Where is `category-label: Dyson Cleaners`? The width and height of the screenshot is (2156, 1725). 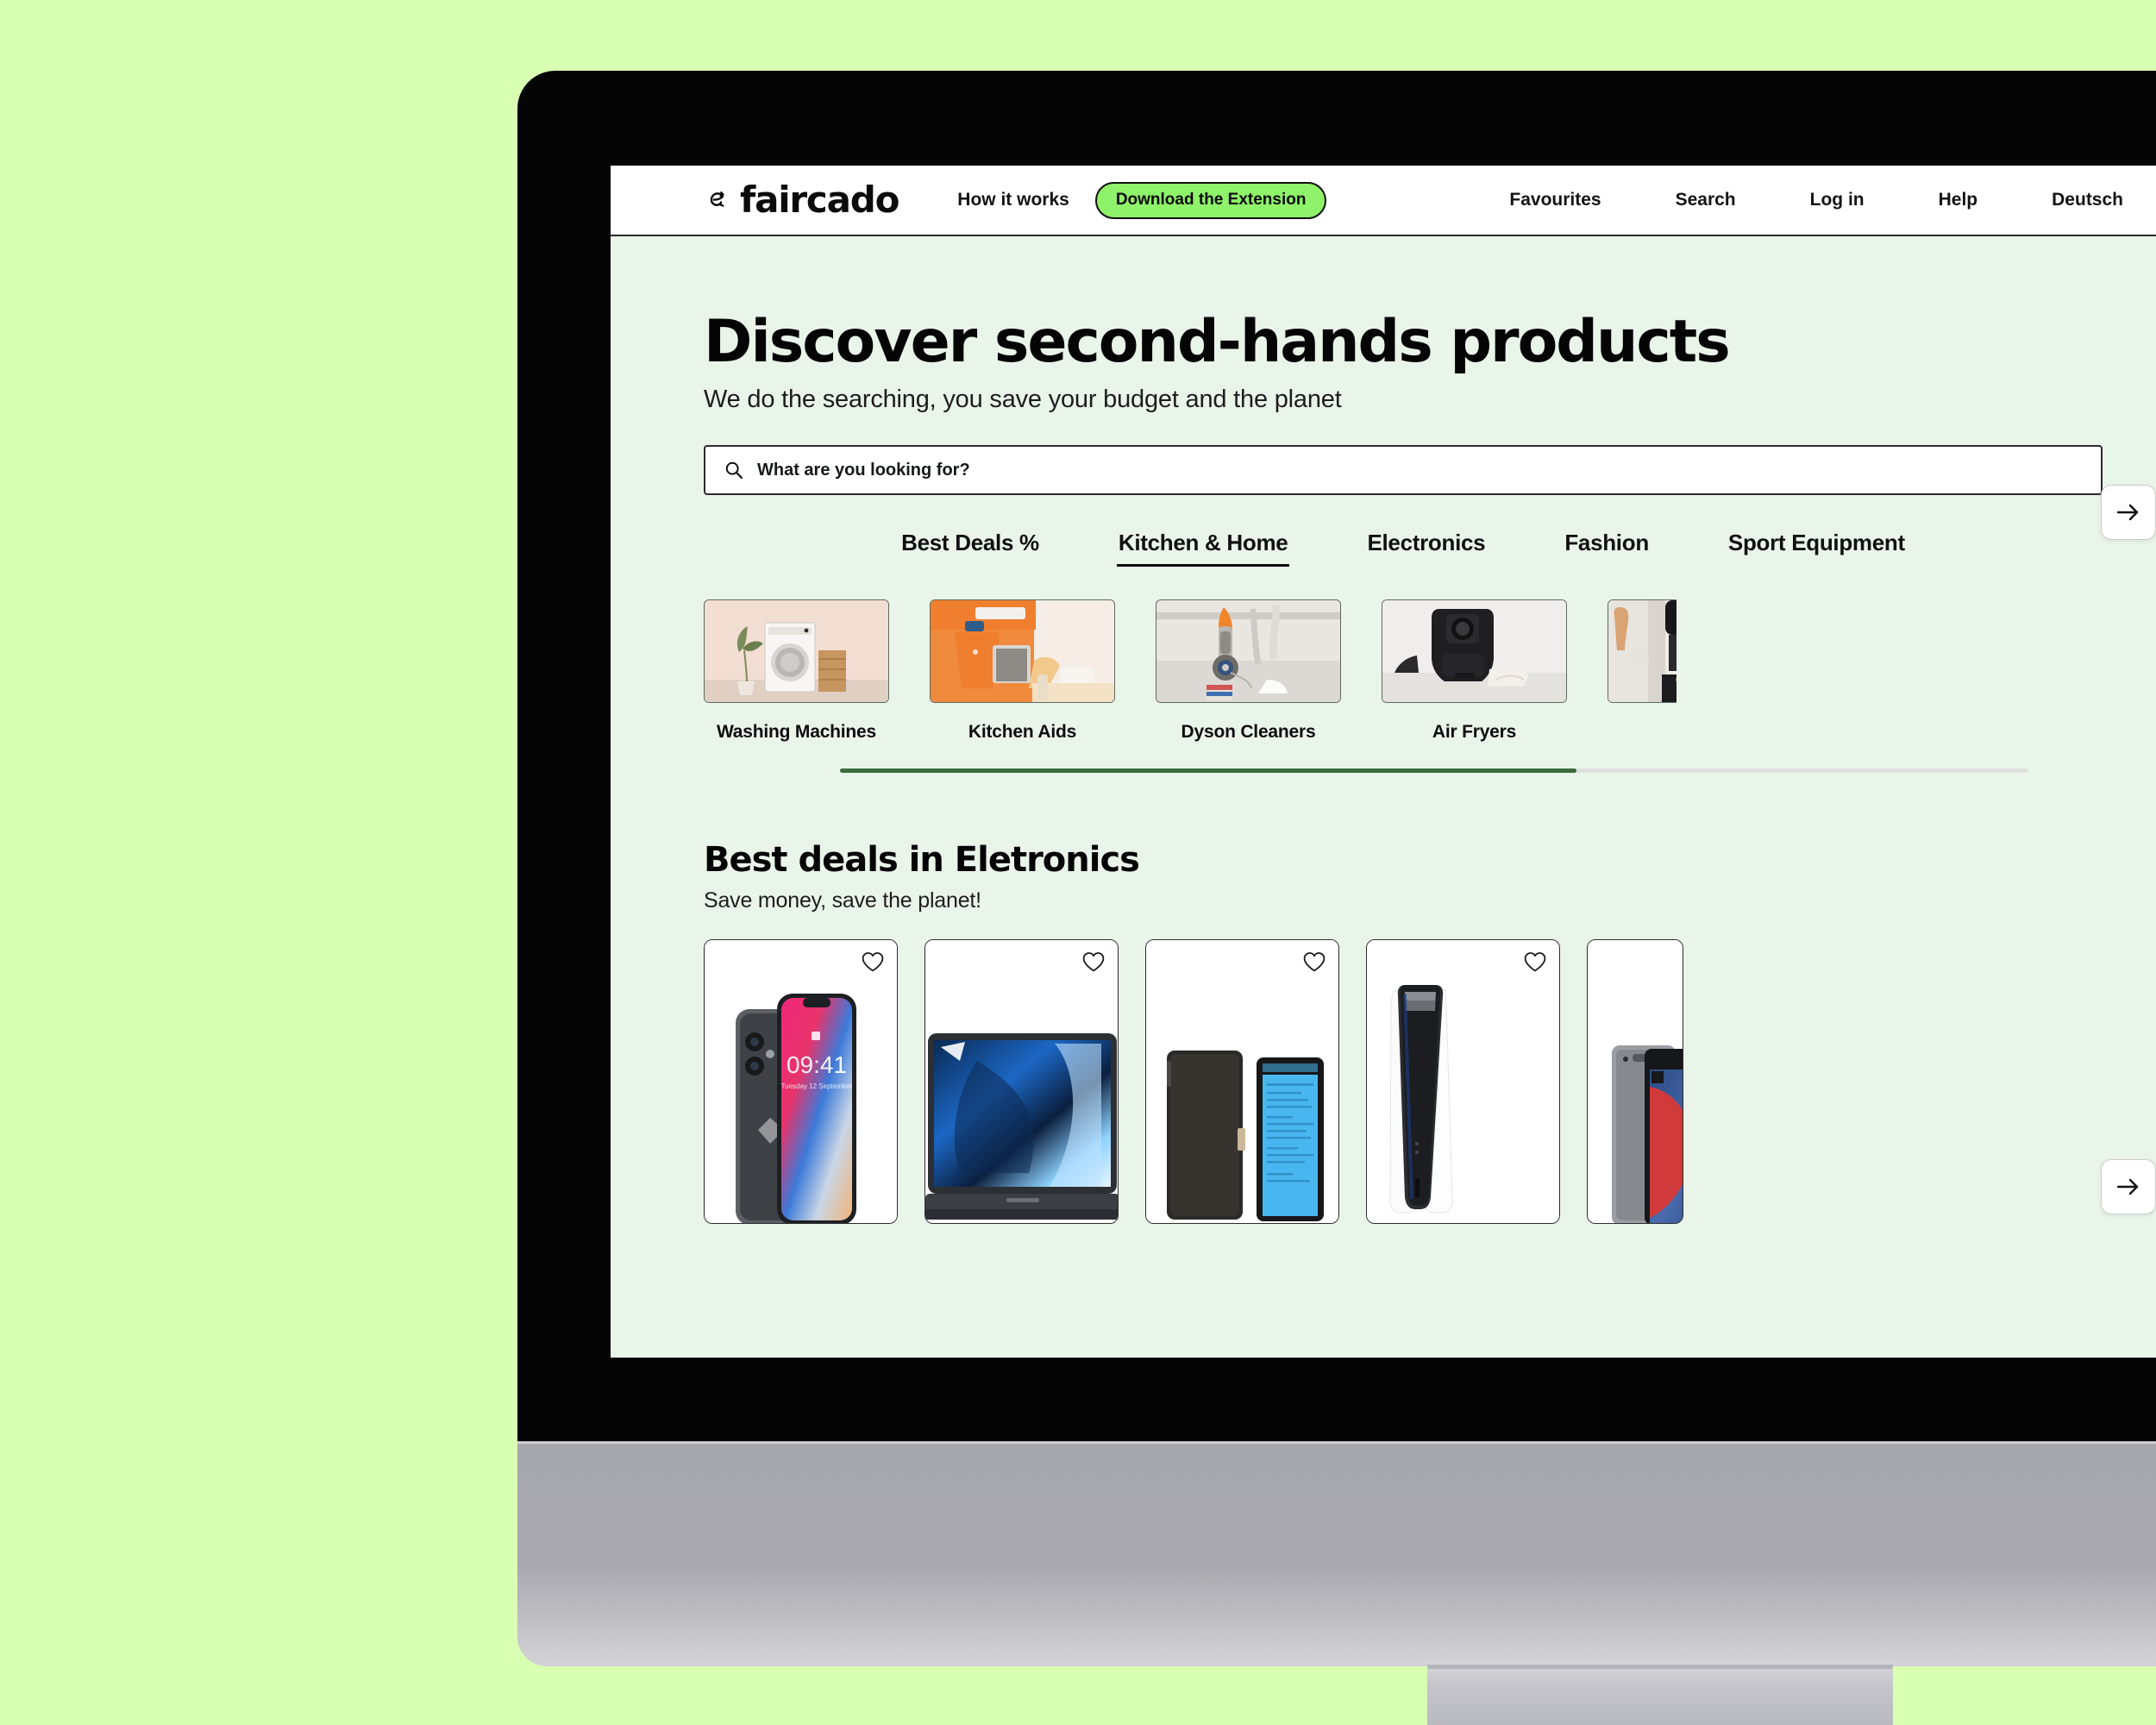
category-label: Dyson Cleaners is located at coordinates (1248, 733).